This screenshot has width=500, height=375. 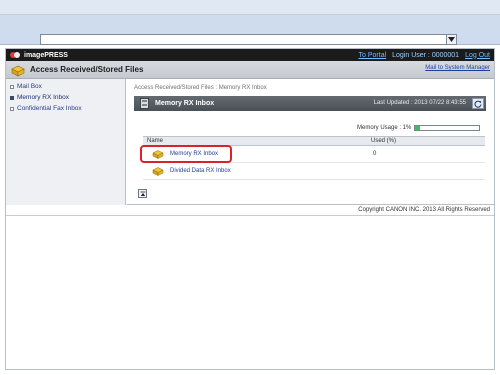 I want to click on highlight-outline, so click(x=186, y=154).